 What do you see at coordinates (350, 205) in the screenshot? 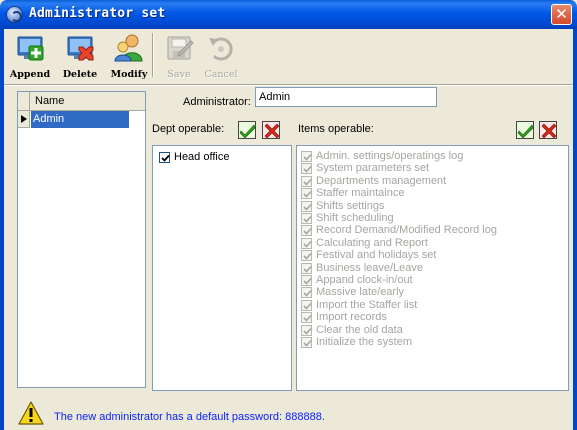
I see `checkbox-label: Shifts settings` at bounding box center [350, 205].